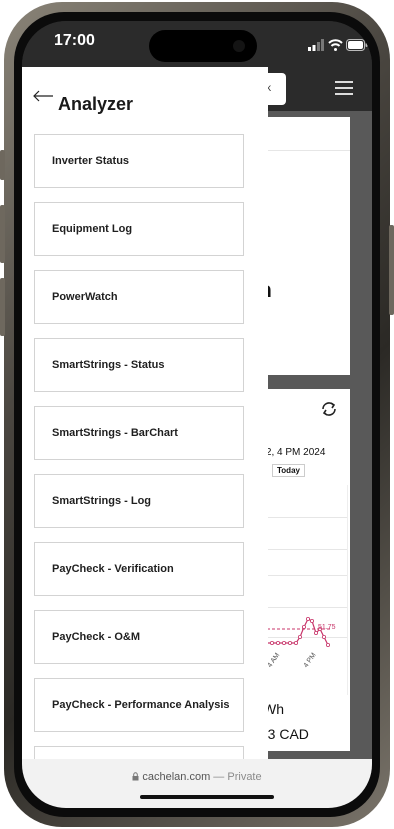  Describe the element at coordinates (115, 433) in the screenshot. I see `menu-item-label: SmartStrings - BarChart` at that location.